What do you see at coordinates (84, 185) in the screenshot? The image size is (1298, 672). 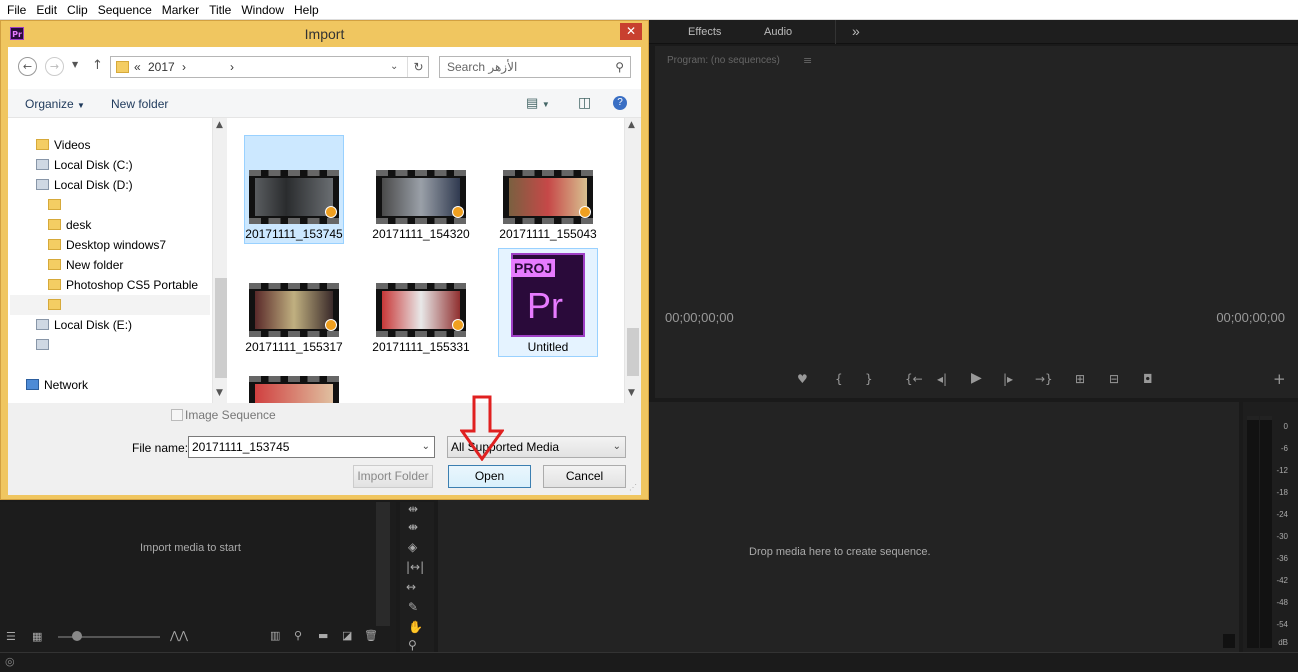 I see `nav-item-local-disk-d: Local Disk (D:)` at bounding box center [84, 185].